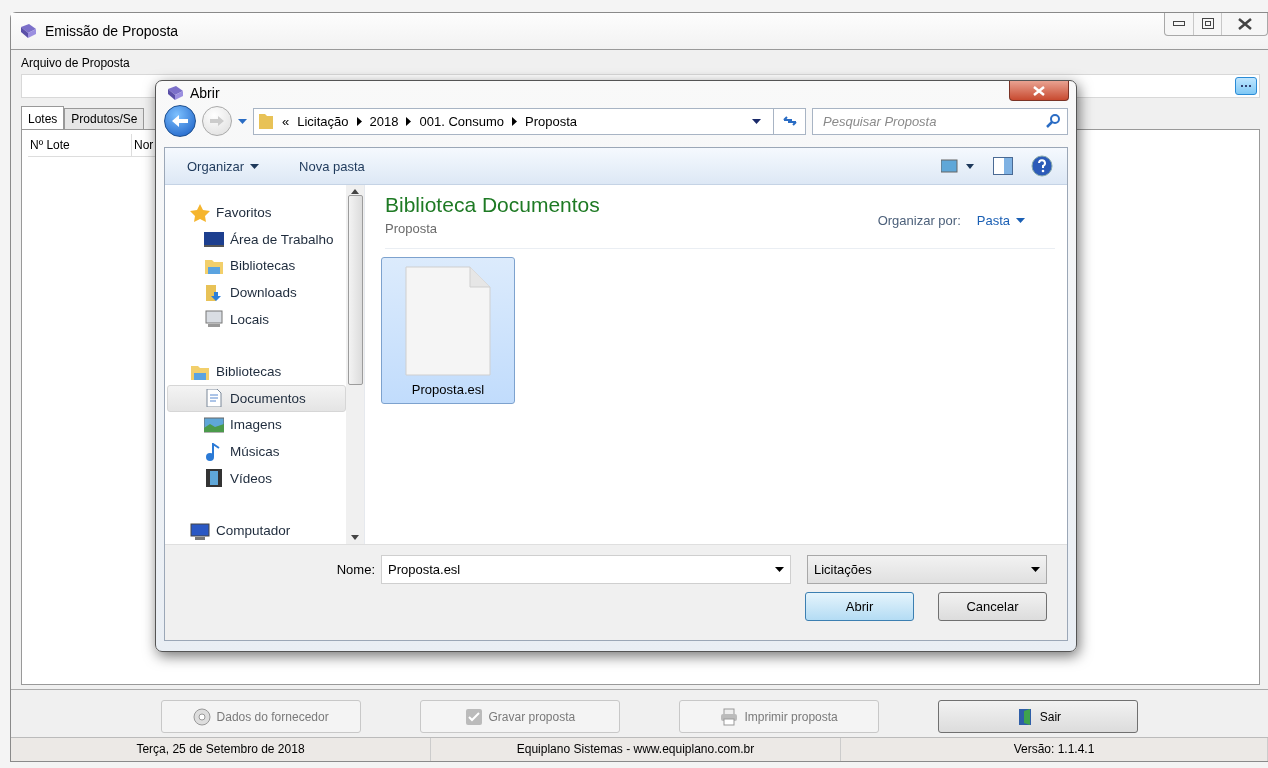 The image size is (1268, 768). What do you see at coordinates (1000, 221) in the screenshot?
I see `arrange-dropdown: Pasta` at bounding box center [1000, 221].